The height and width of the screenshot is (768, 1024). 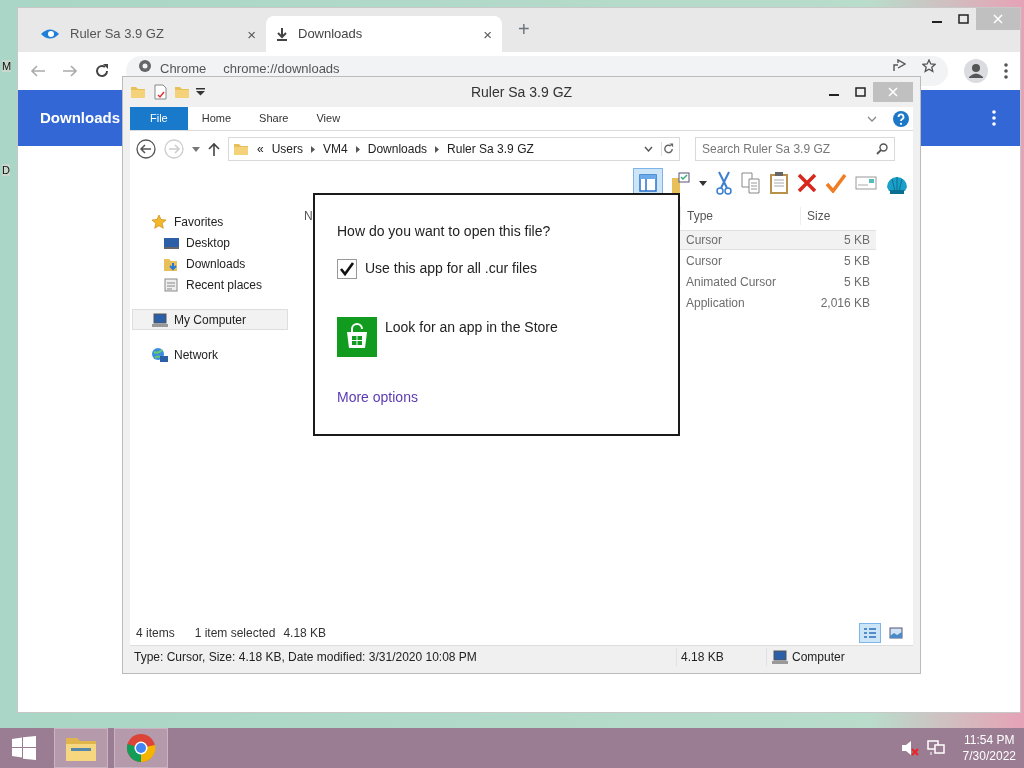 I want to click on browser-tab: Ruler Sa 3.9 GZ ×, so click(x=148, y=34).